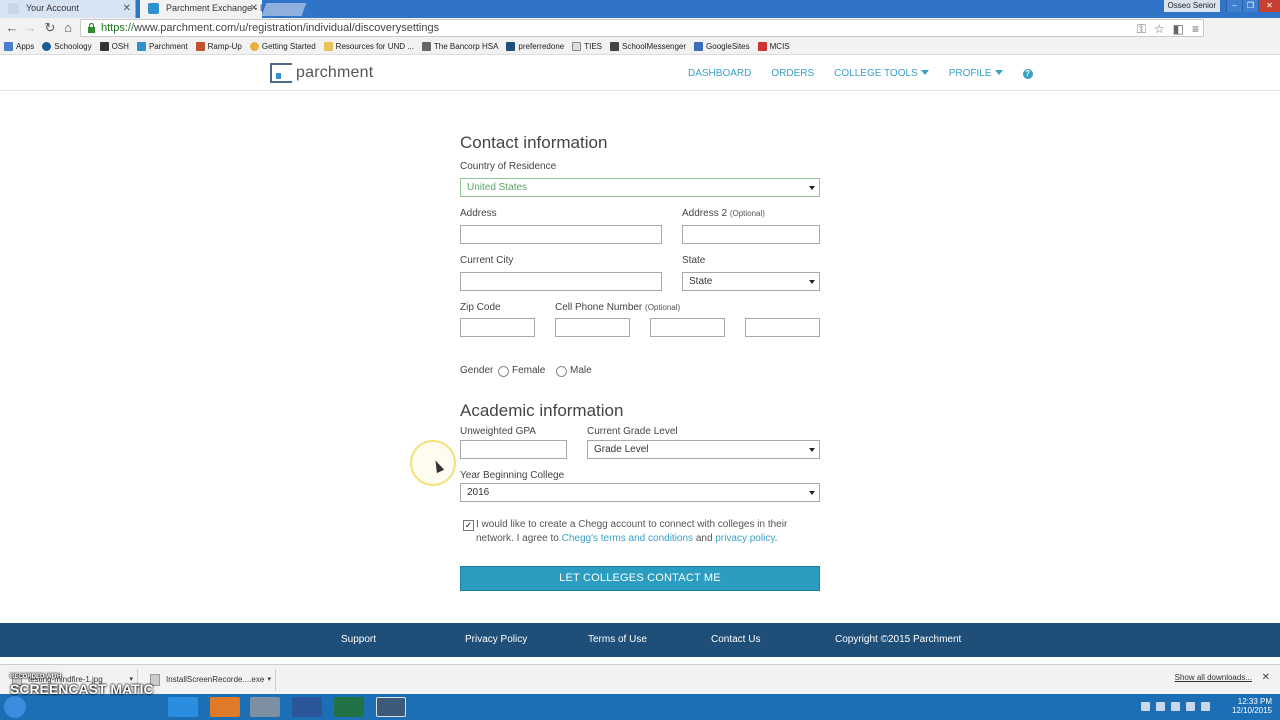 The image size is (1280, 720). Describe the element at coordinates (699, 46) in the screenshot. I see `googlesites-icon` at that location.